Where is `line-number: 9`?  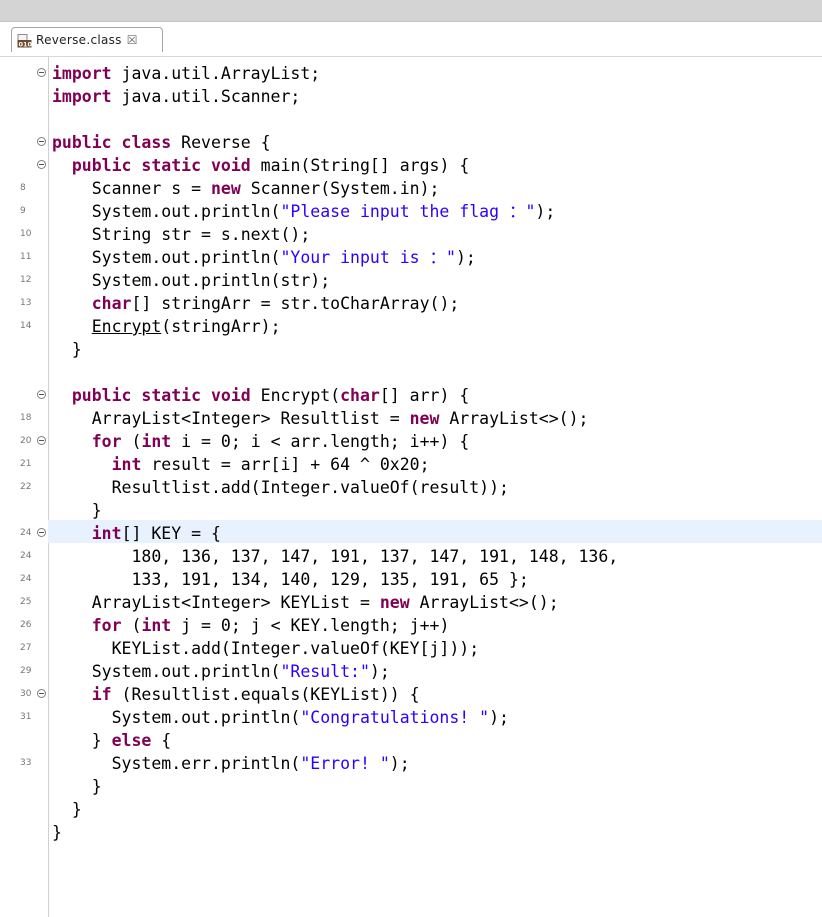
line-number: 9 is located at coordinates (23, 211).